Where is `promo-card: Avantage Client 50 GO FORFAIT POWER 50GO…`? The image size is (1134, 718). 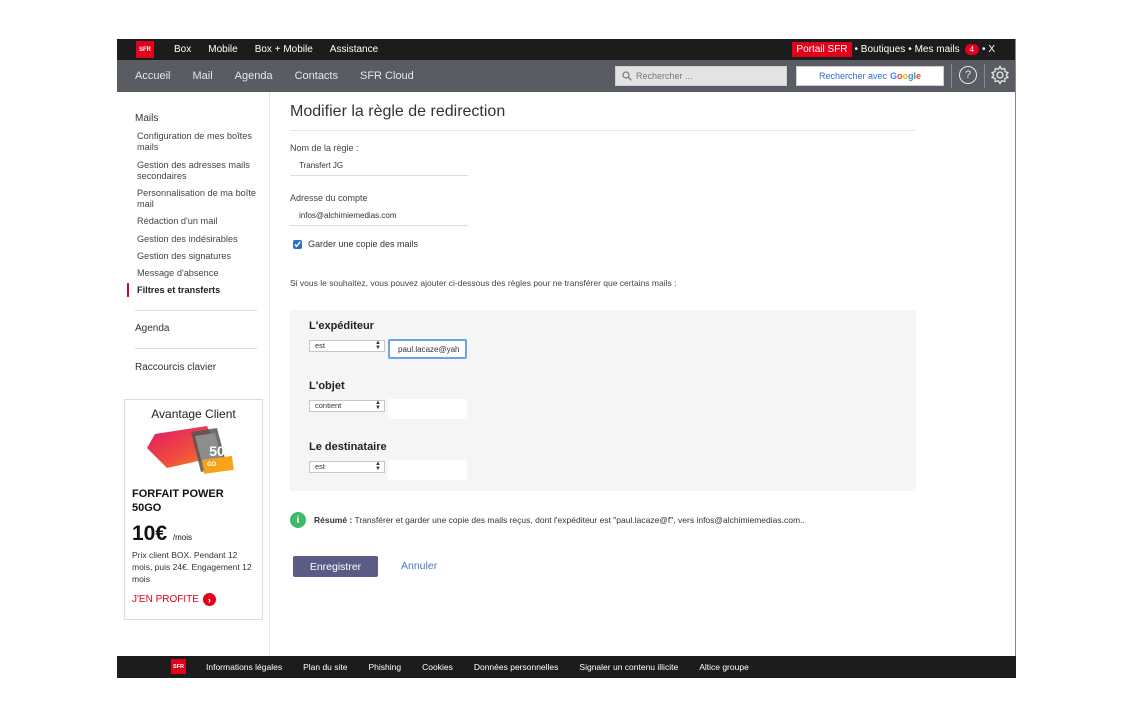
promo-card: Avantage Client 50 GO FORFAIT POWER 50GO… is located at coordinates (193, 509).